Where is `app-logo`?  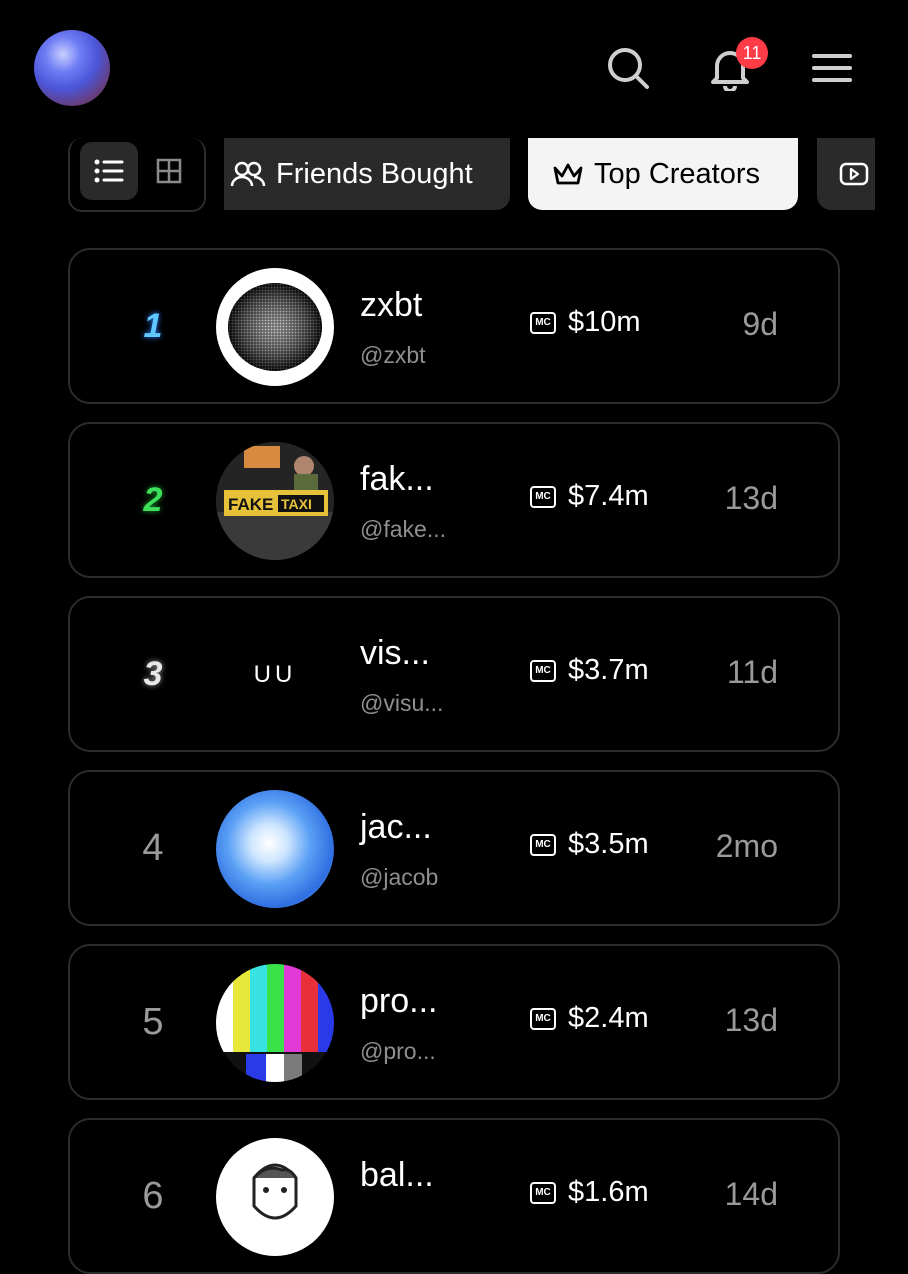
app-logo is located at coordinates (72, 68).